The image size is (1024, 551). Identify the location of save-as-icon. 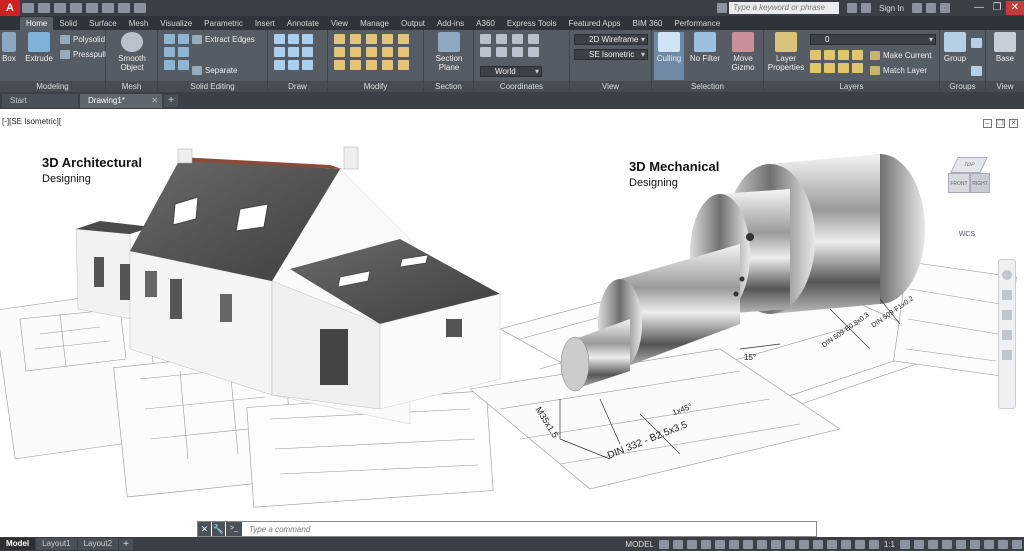
(76, 8).